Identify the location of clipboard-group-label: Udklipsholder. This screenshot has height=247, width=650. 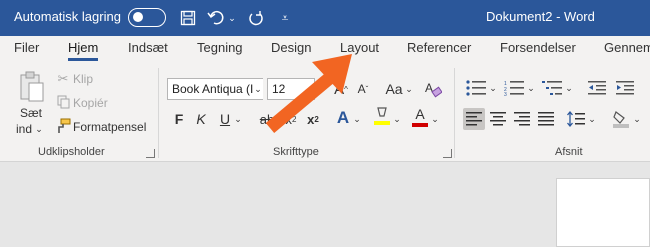
(71, 152).